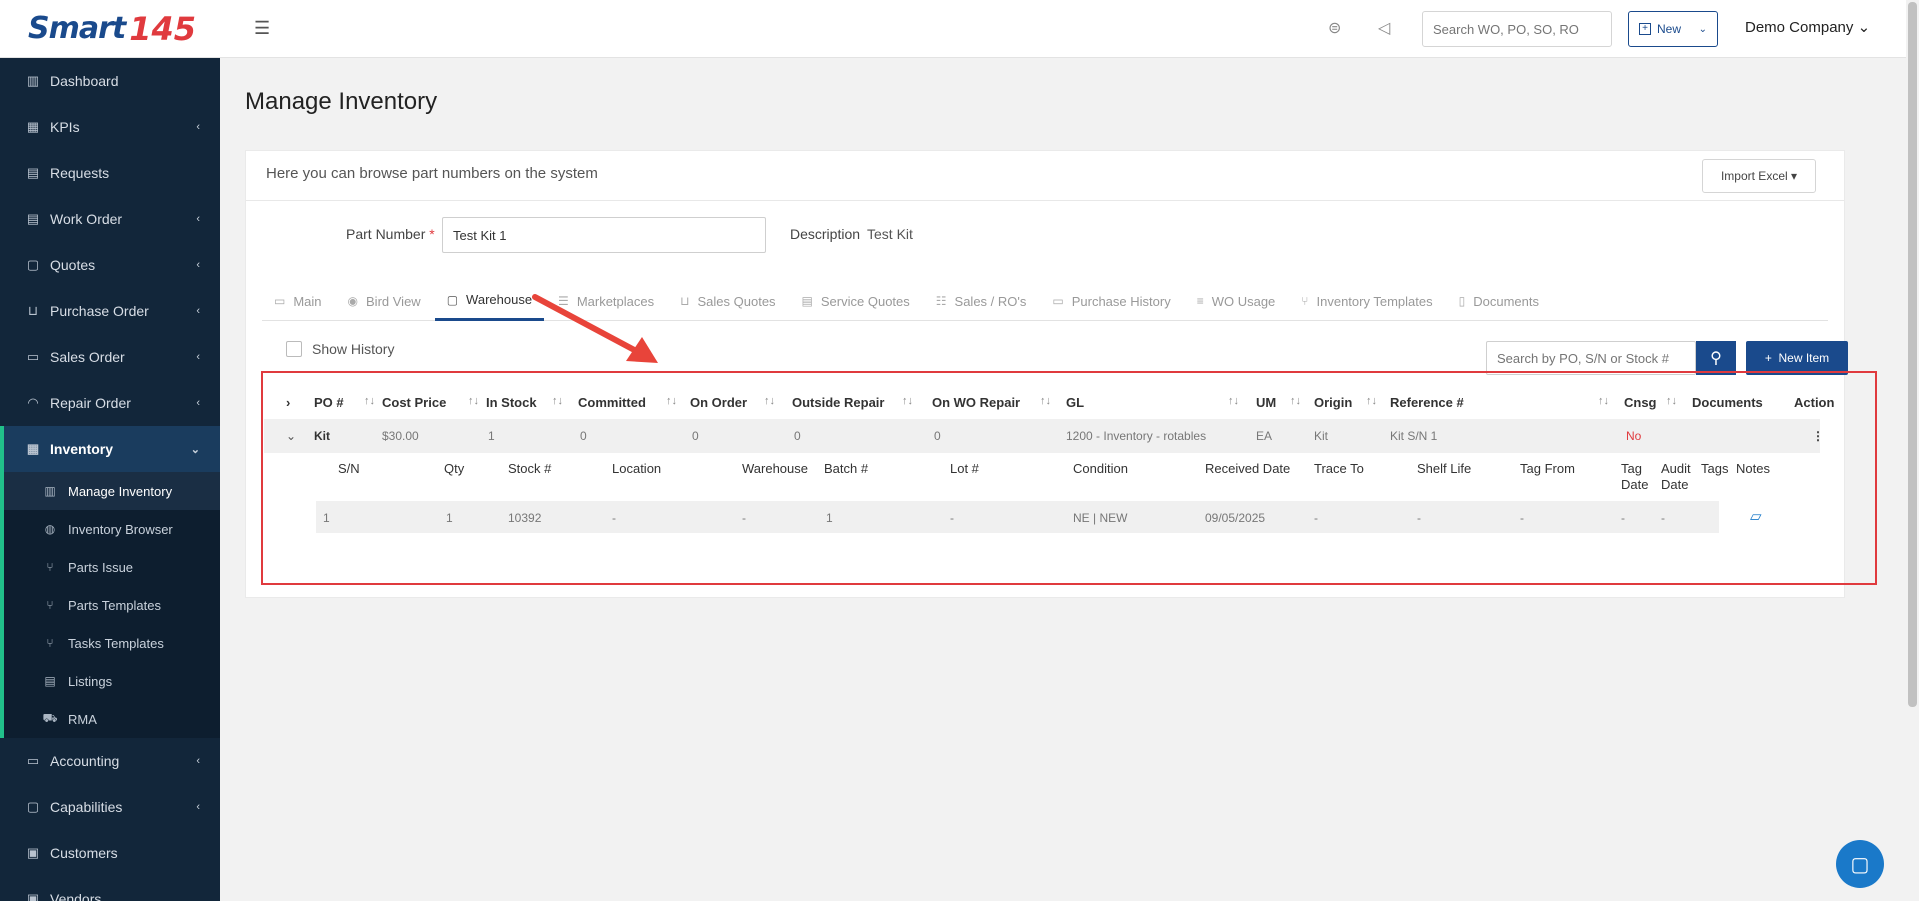 Image resolution: width=1919 pixels, height=901 pixels. I want to click on sidebar-item-label: Dashboard, so click(84, 81).